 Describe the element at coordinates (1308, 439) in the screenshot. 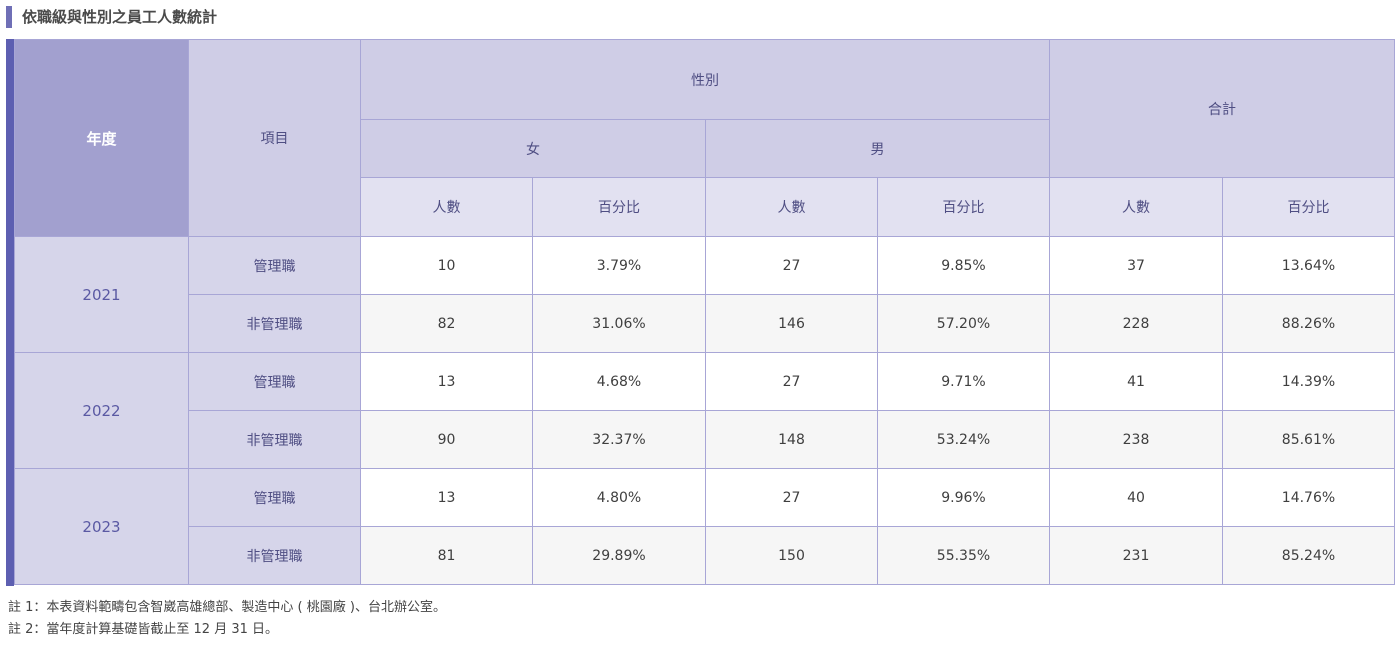

I see `total-percent-cell: 85.61%` at that location.